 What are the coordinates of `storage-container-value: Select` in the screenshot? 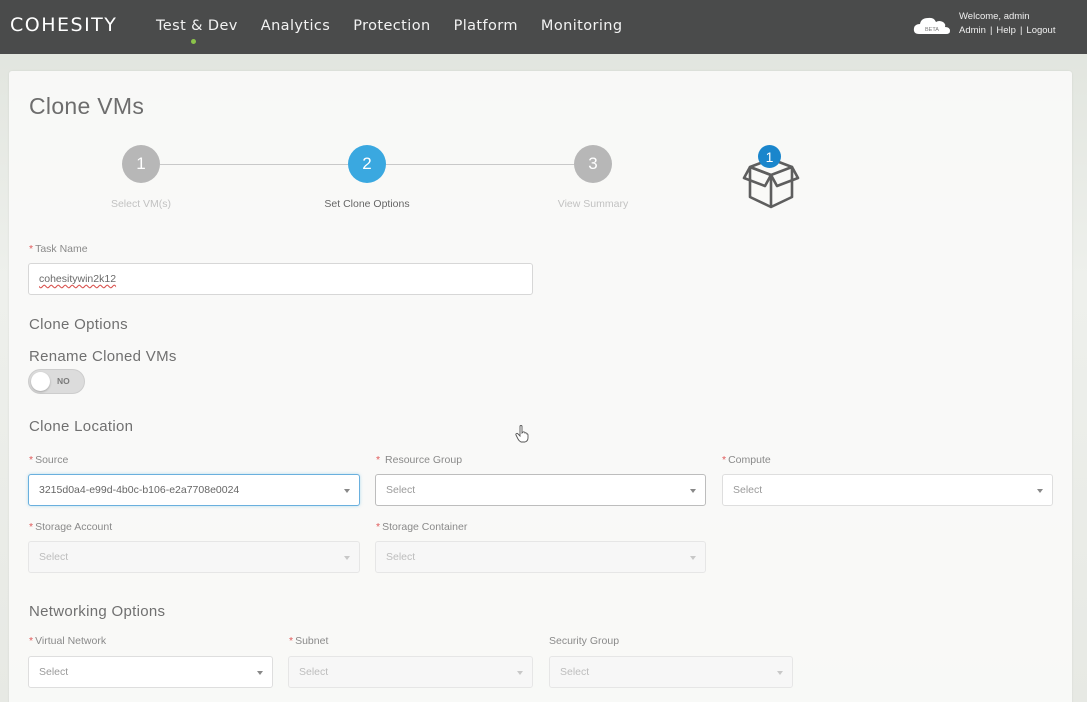 It's located at (401, 557).